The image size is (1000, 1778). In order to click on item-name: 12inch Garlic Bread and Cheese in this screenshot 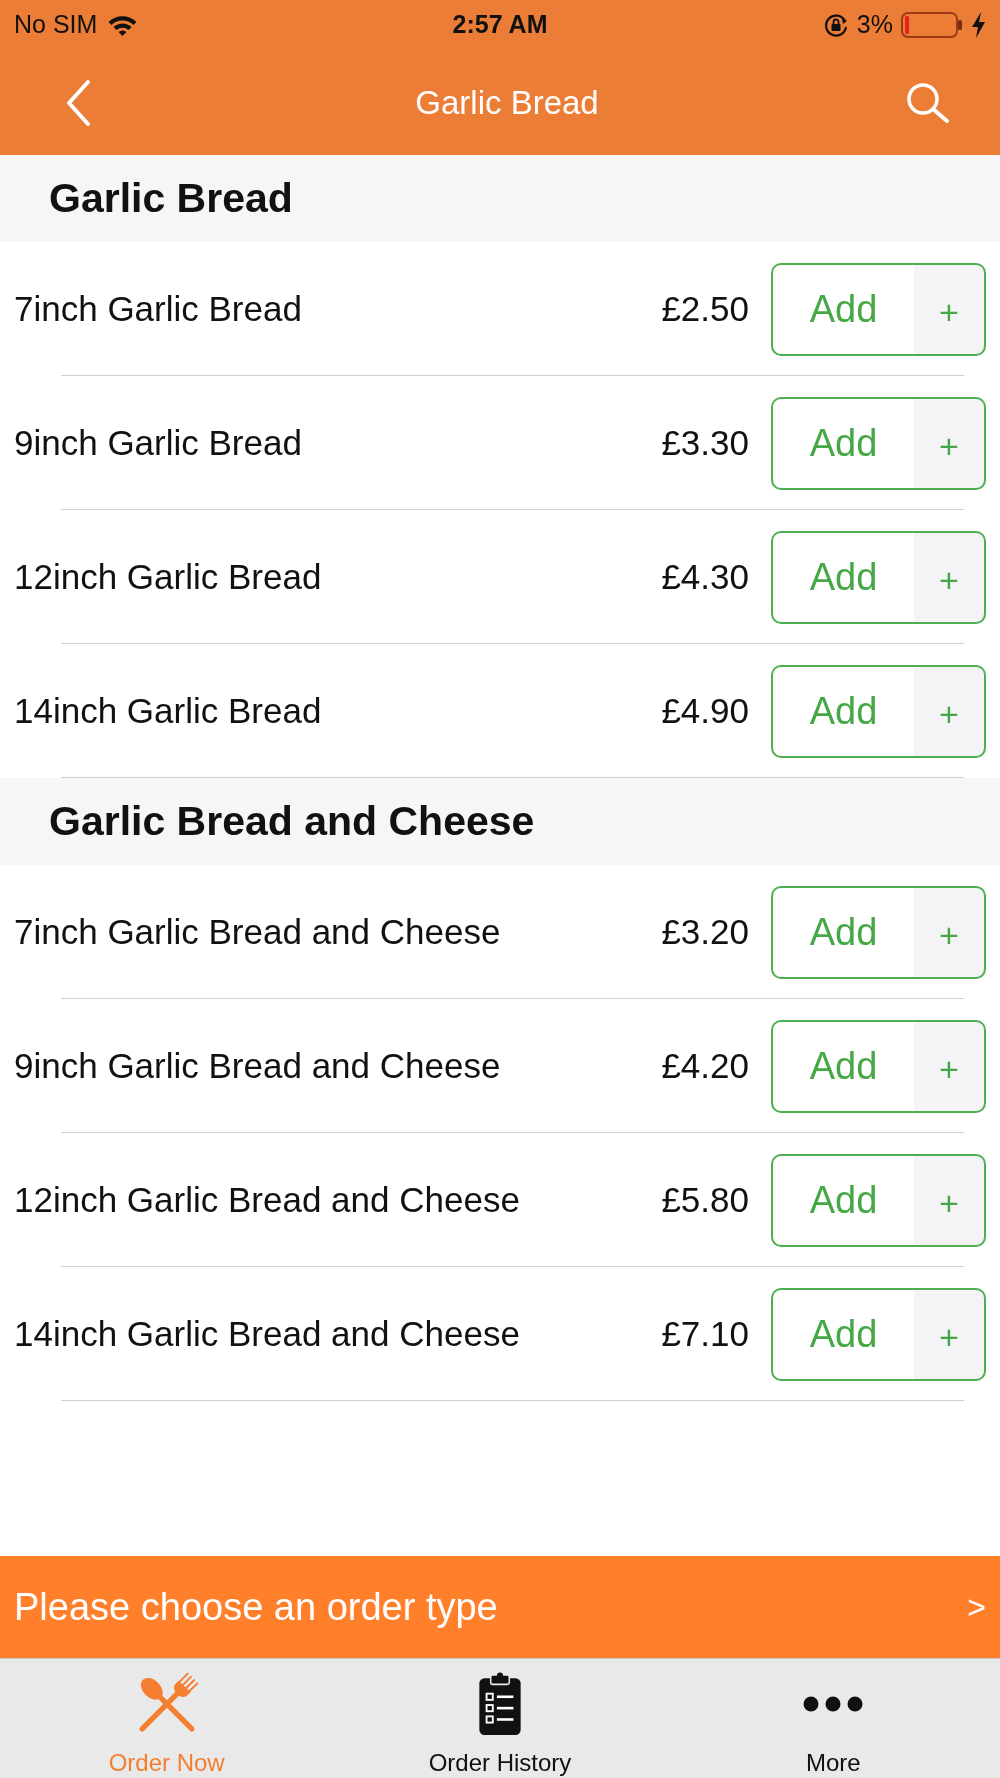, I will do `click(267, 1199)`.